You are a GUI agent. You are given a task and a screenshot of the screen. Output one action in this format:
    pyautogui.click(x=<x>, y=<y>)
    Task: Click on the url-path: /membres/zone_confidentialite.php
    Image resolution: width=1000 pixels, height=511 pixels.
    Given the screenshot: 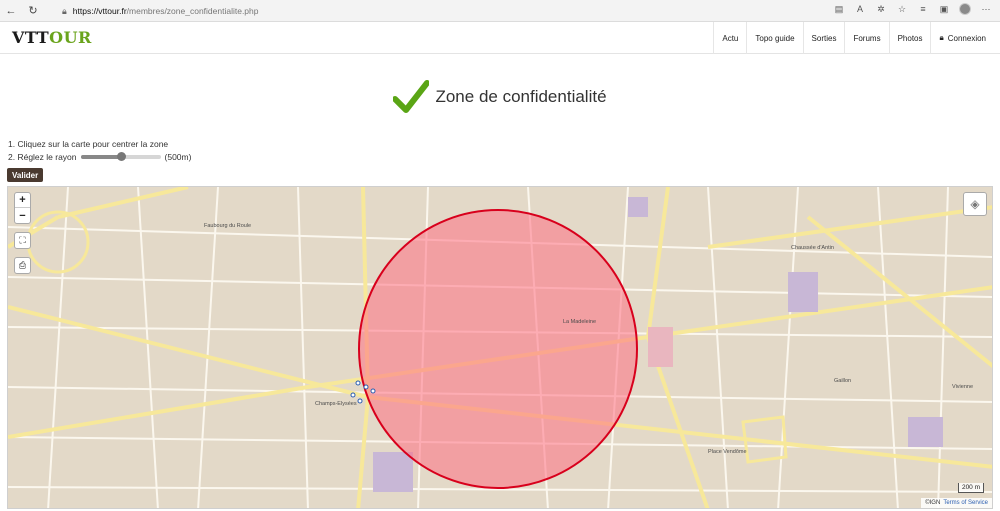 What is the action you would take?
    pyautogui.click(x=192, y=11)
    